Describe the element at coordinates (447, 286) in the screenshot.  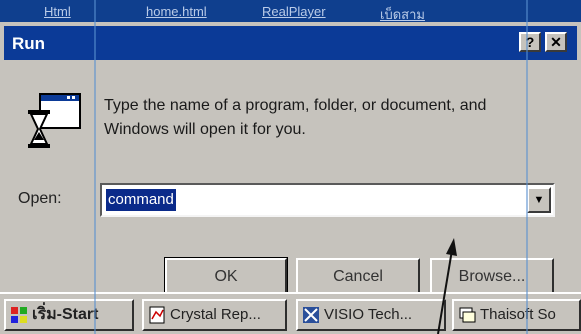
I see `annotation-arrow` at that location.